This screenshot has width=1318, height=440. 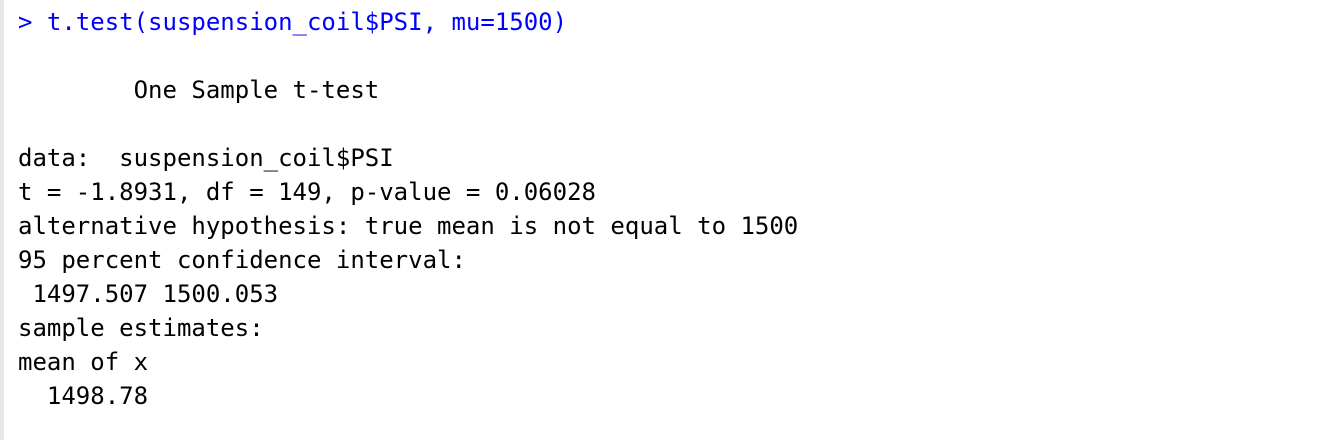 What do you see at coordinates (206, 158) in the screenshot?
I see `output-data: data: suspension_coil$PSI` at bounding box center [206, 158].